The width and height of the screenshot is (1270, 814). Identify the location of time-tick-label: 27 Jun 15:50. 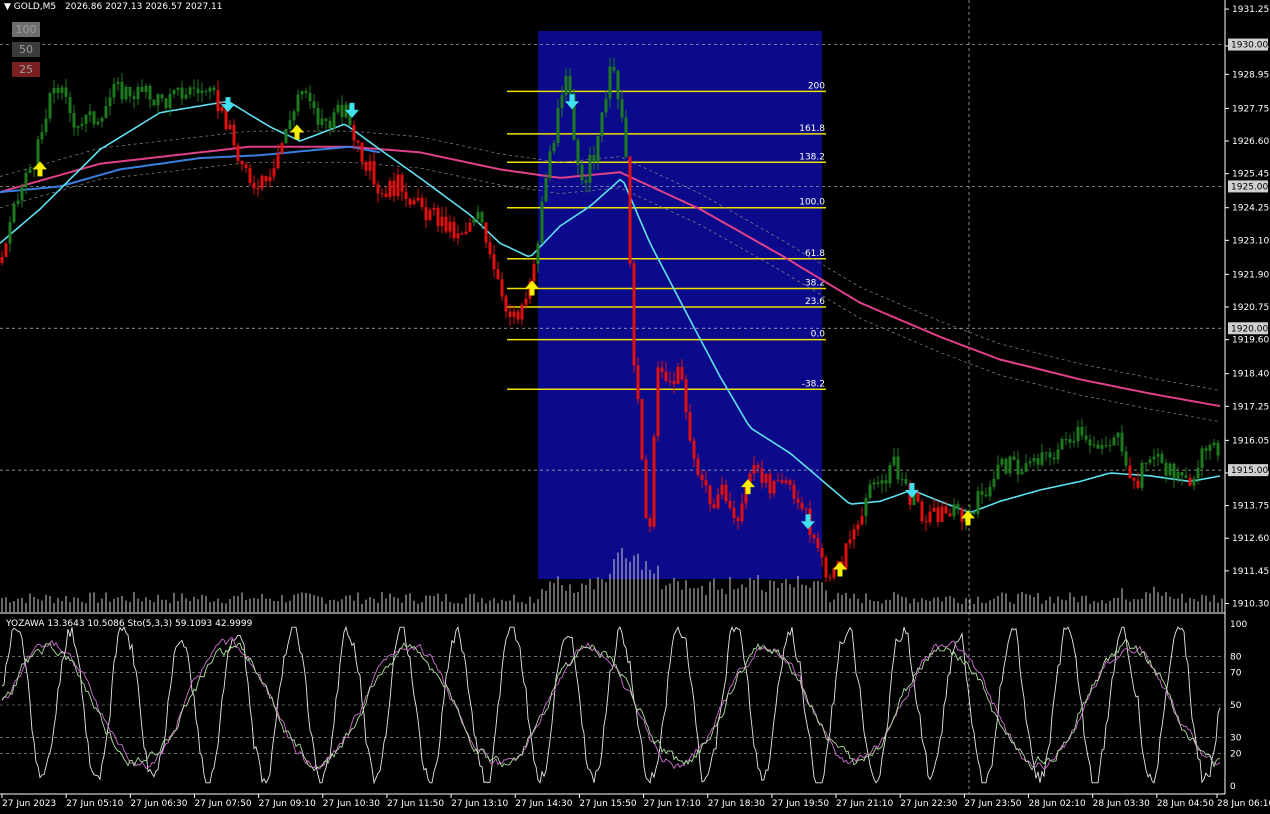
(607, 804).